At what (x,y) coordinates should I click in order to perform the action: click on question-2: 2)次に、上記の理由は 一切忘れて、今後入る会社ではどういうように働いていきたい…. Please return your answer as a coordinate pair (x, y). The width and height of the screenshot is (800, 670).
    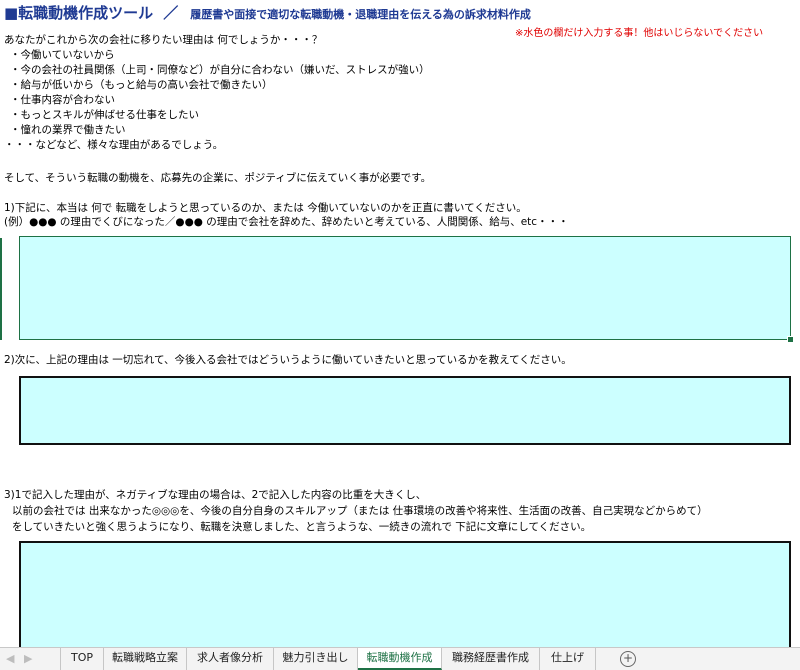
    Looking at the image, I should click on (288, 360).